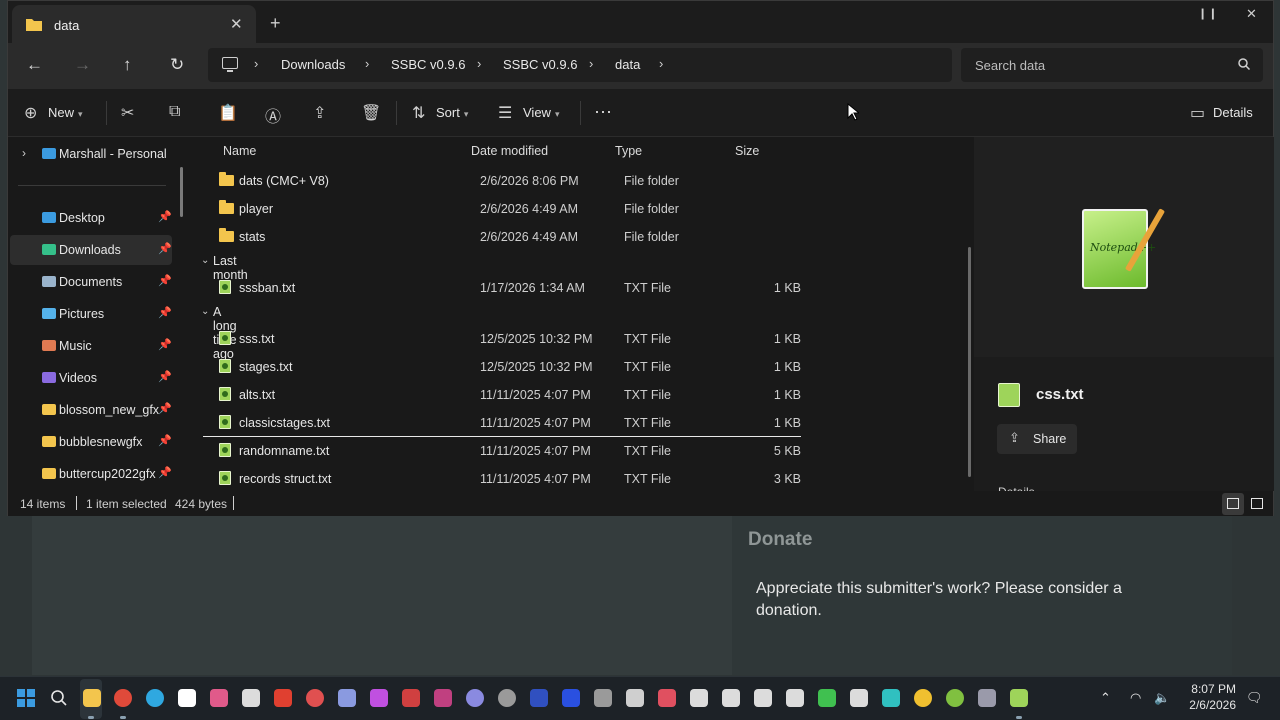  Describe the element at coordinates (181, 192) in the screenshot. I see `sidebar-scrollbar` at that location.